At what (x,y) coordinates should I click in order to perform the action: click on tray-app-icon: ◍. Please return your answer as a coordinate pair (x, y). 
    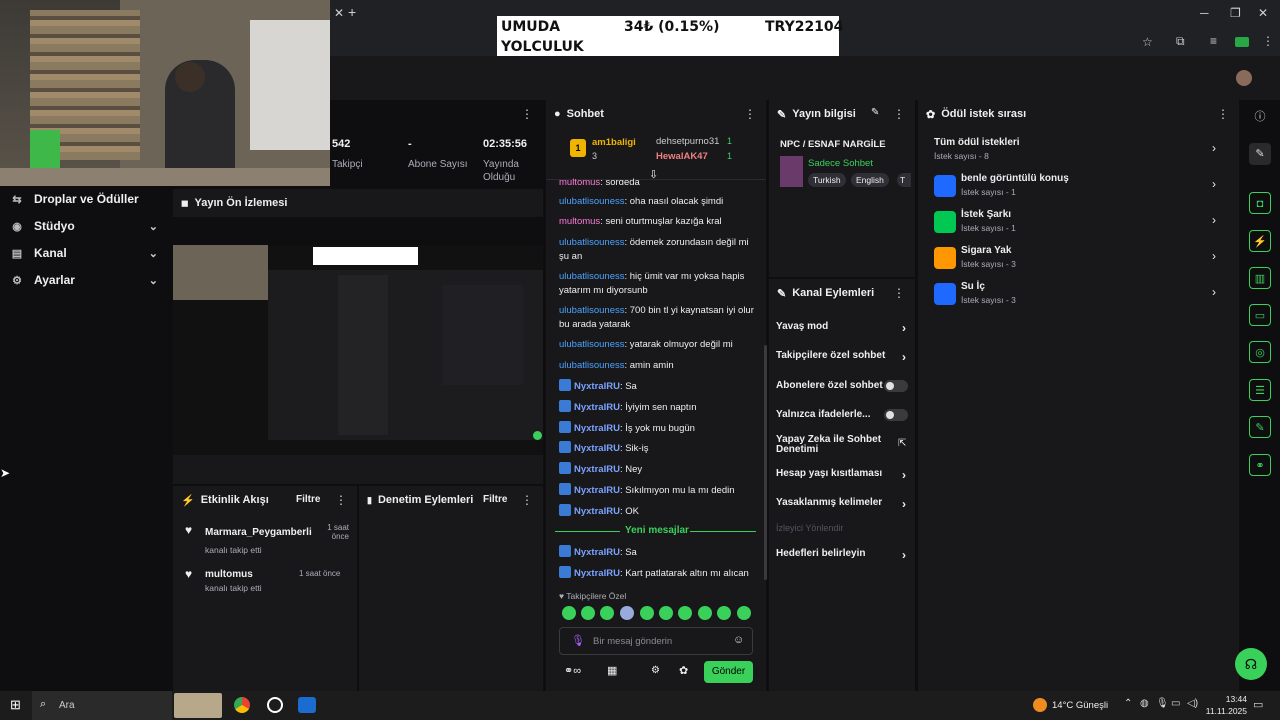
    Looking at the image, I should click on (1144, 703).